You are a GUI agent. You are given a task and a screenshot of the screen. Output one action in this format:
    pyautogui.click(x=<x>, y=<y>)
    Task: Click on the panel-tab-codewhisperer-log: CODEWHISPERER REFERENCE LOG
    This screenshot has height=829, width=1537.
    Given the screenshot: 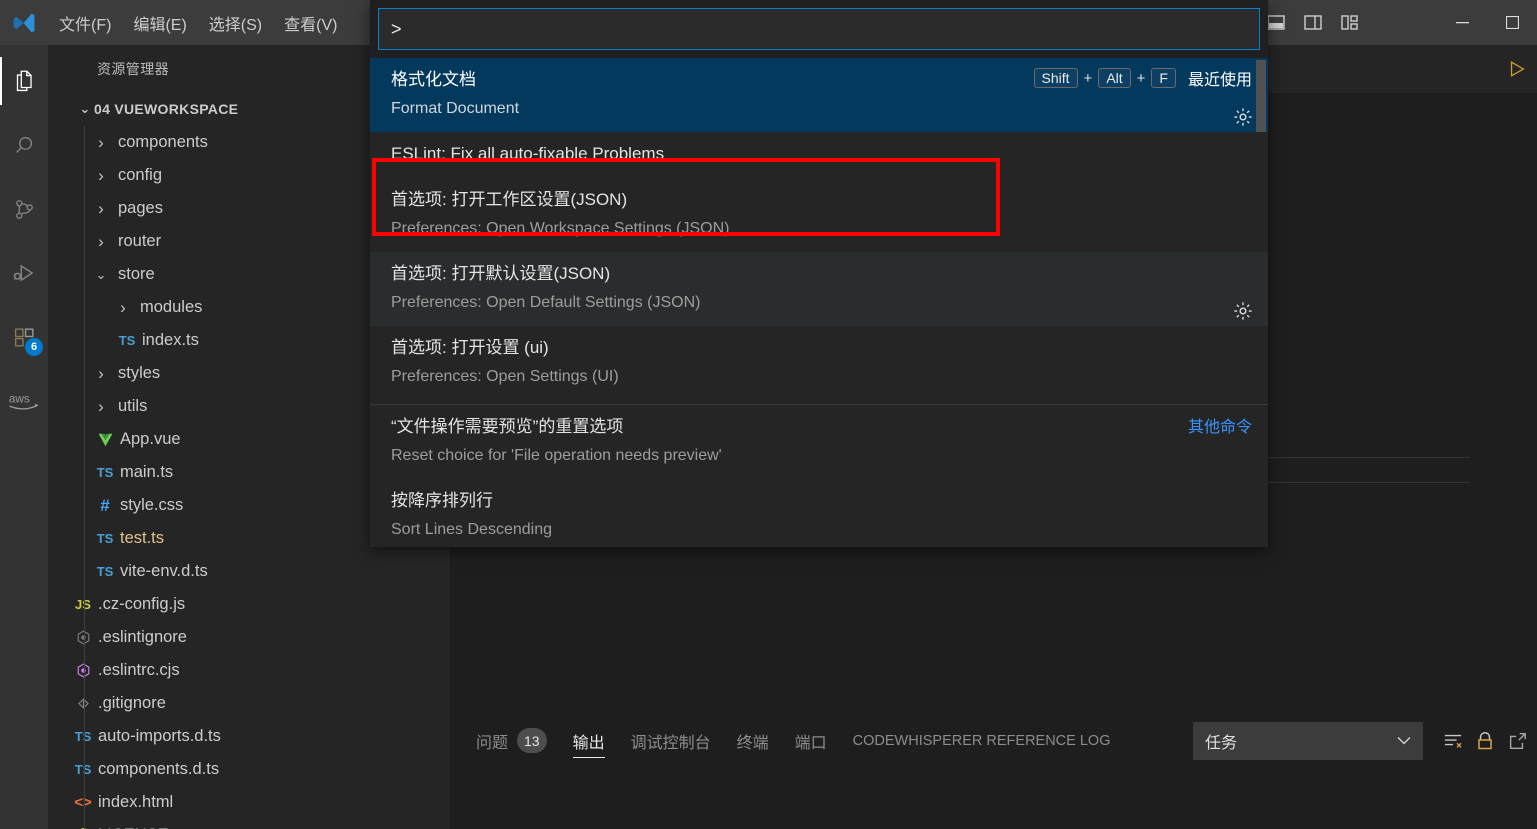 What is the action you would take?
    pyautogui.click(x=982, y=740)
    